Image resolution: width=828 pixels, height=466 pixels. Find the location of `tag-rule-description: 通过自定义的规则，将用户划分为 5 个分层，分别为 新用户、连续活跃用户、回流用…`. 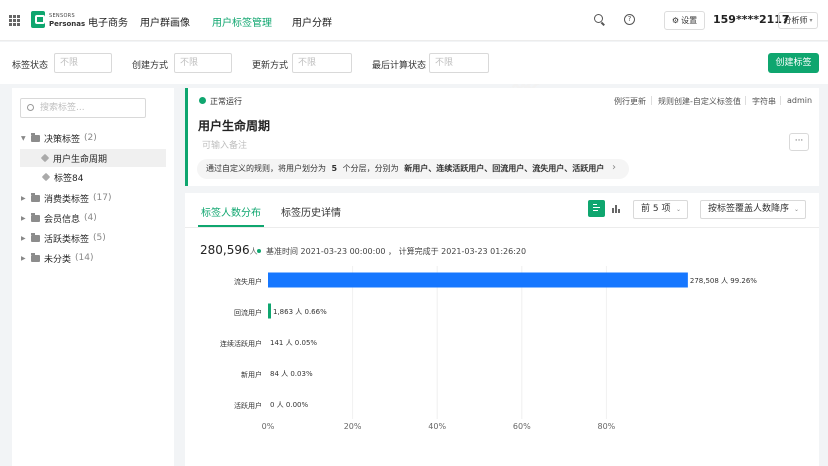

tag-rule-description: 通过自定义的规则，将用户划分为 5 个分层，分别为 新用户、连续活跃用户、回流用… is located at coordinates (413, 169).